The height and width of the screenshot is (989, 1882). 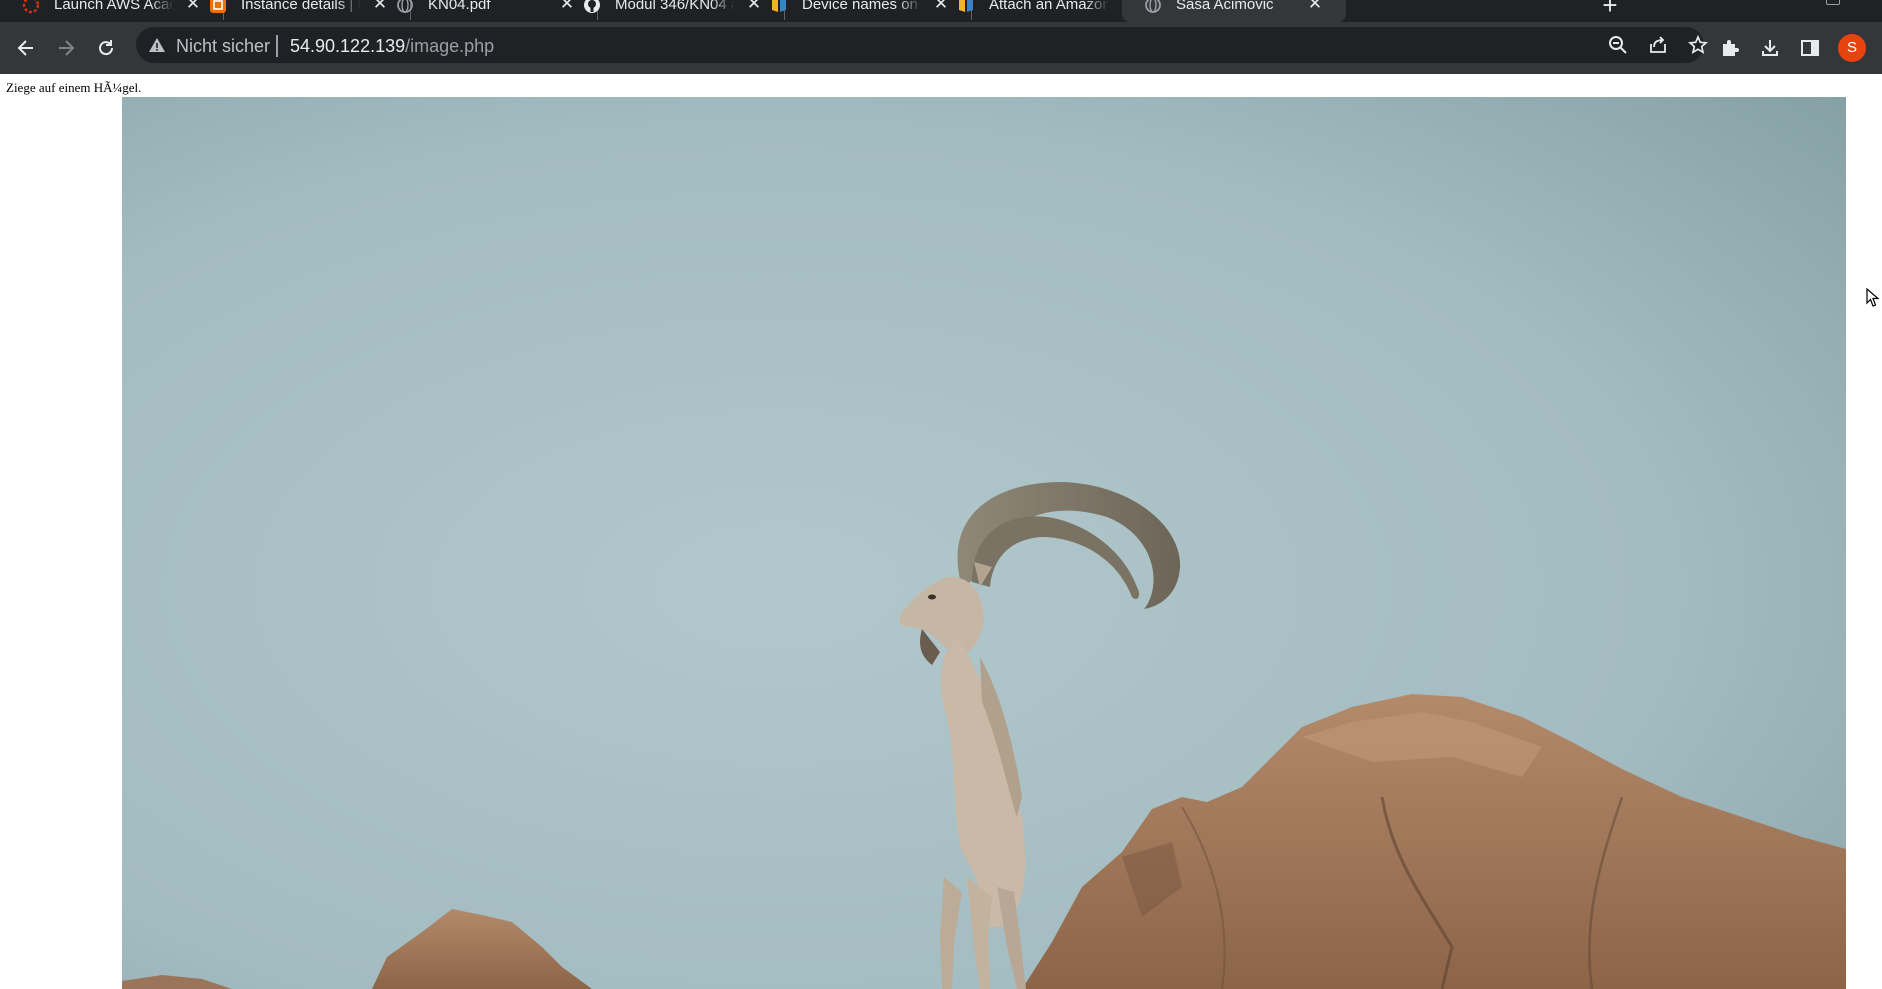 I want to click on share-button, so click(x=1658, y=45).